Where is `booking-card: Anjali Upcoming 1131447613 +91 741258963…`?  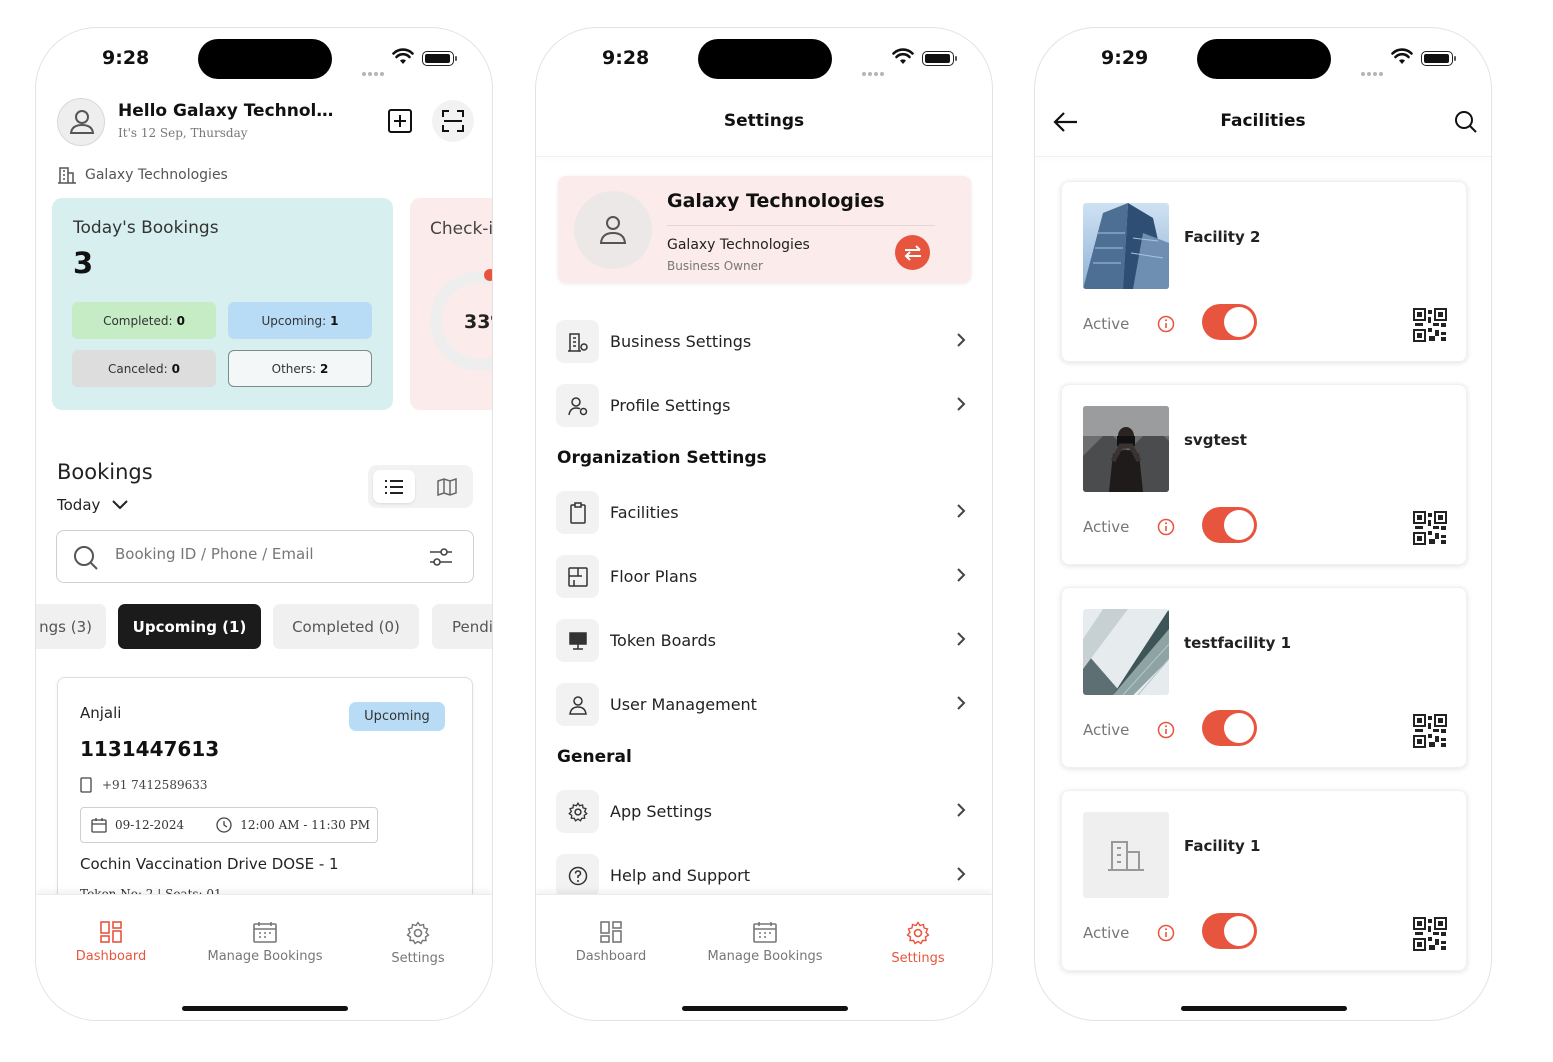
booking-card: Anjali Upcoming 1131447613 +91 741258963… is located at coordinates (265, 797).